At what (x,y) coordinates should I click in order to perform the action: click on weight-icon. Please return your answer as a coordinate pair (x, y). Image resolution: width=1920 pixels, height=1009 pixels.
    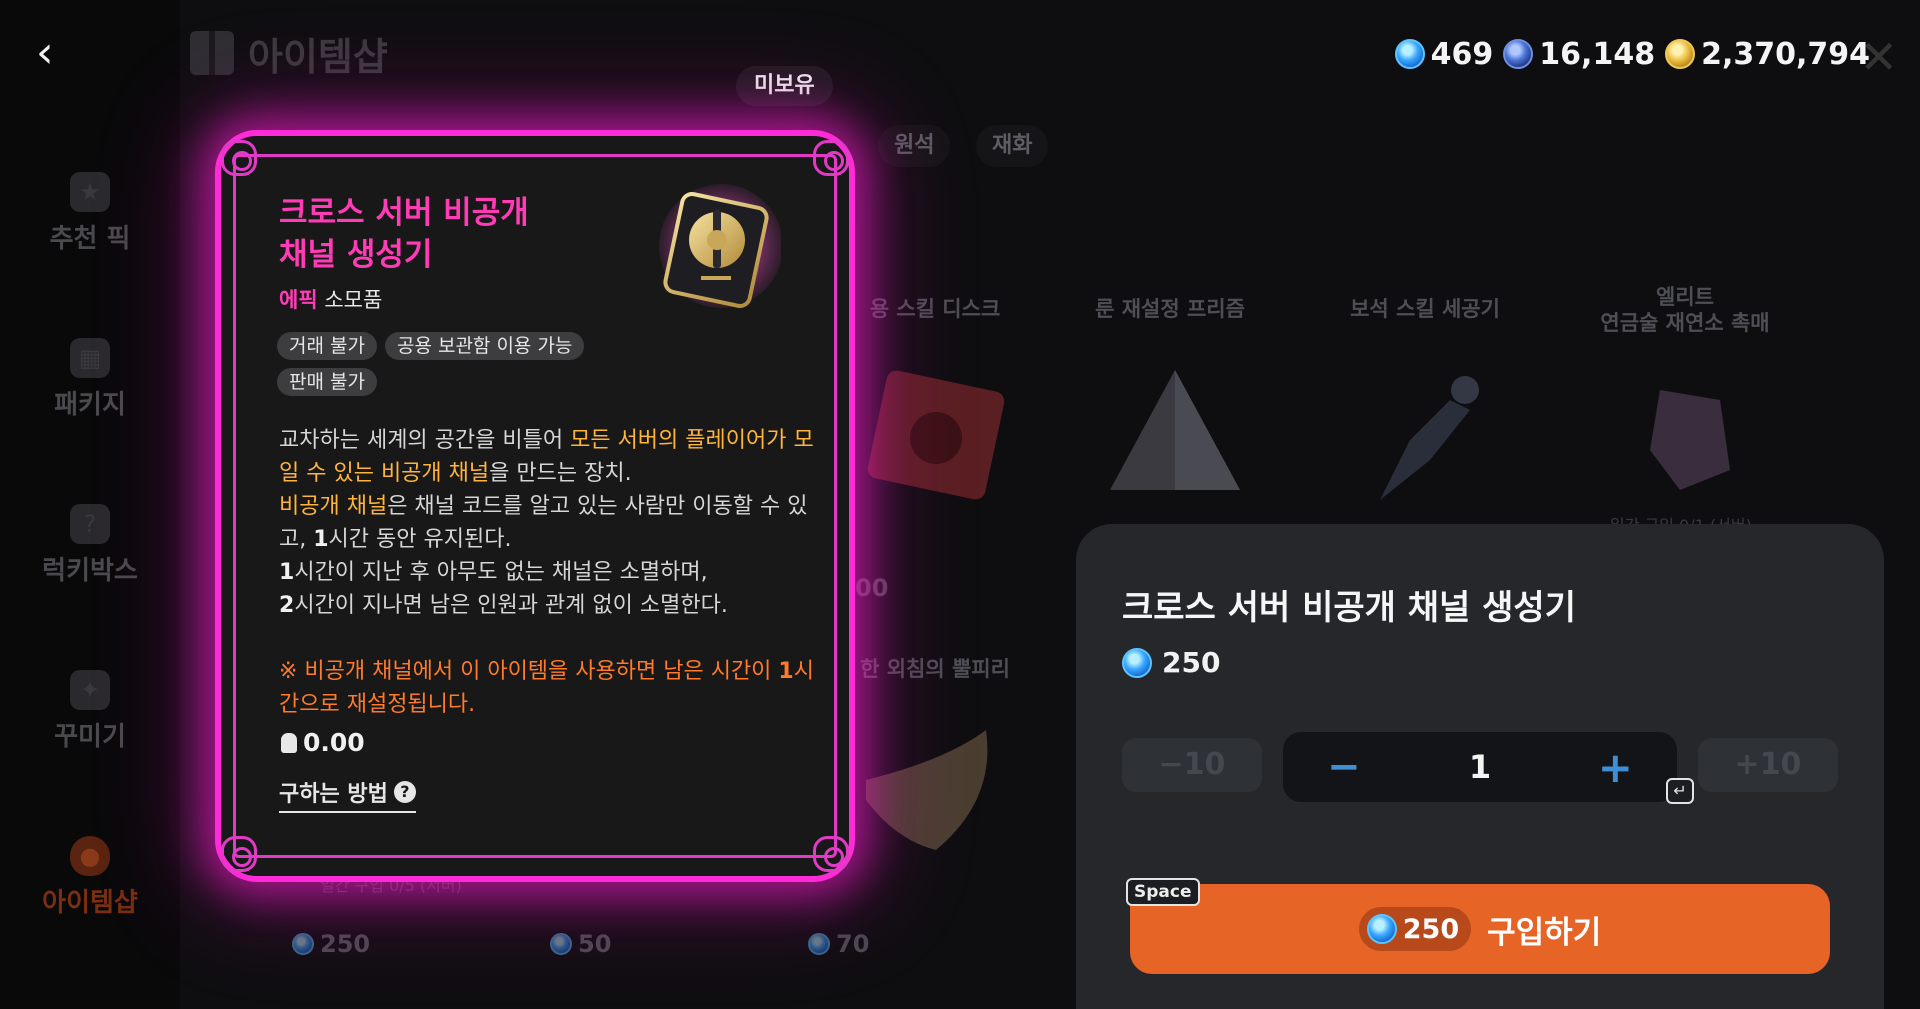
    Looking at the image, I should click on (289, 742).